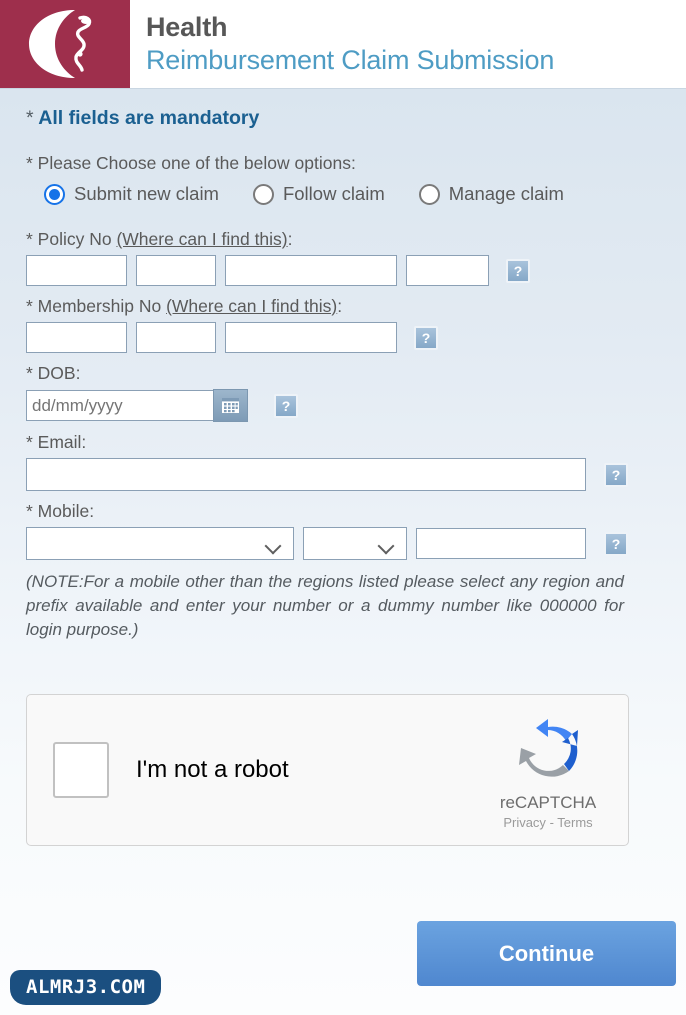  Describe the element at coordinates (146, 193) in the screenshot. I see `radio-label-submit: Submit new claim` at that location.